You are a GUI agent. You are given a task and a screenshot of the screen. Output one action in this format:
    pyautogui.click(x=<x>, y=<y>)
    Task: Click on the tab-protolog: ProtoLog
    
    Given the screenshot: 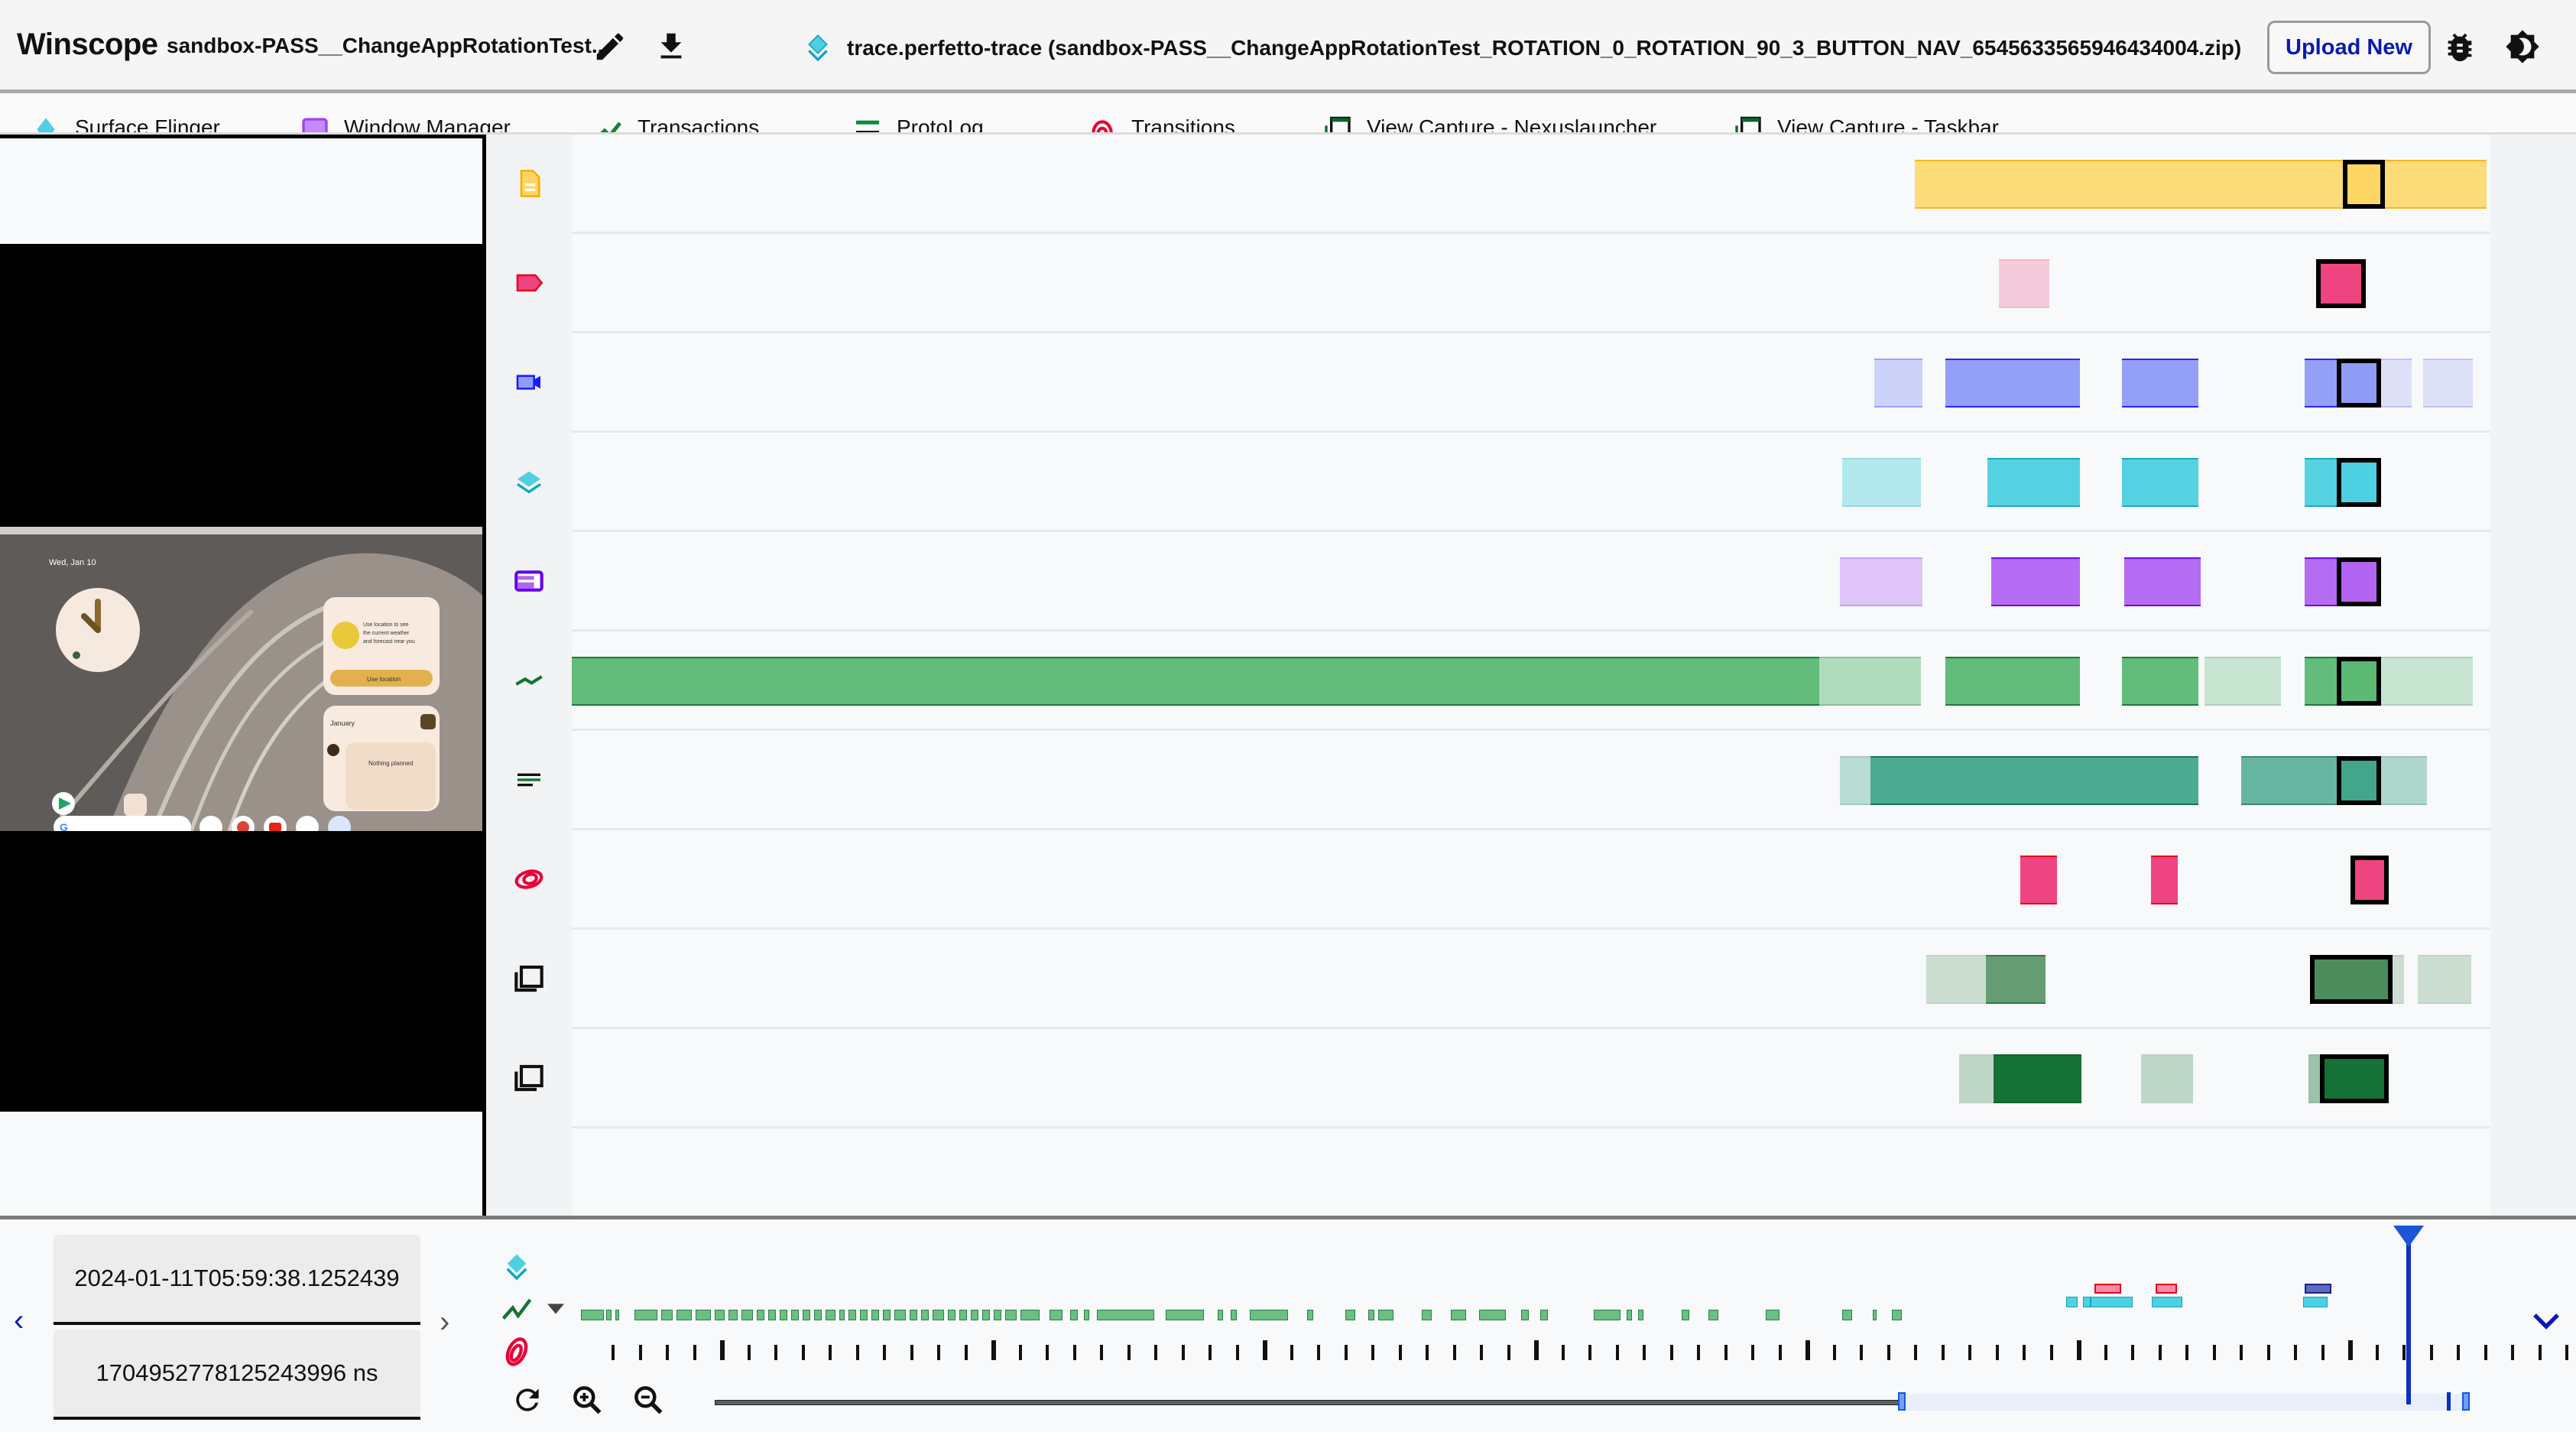 What is the action you would take?
    pyautogui.click(x=918, y=124)
    